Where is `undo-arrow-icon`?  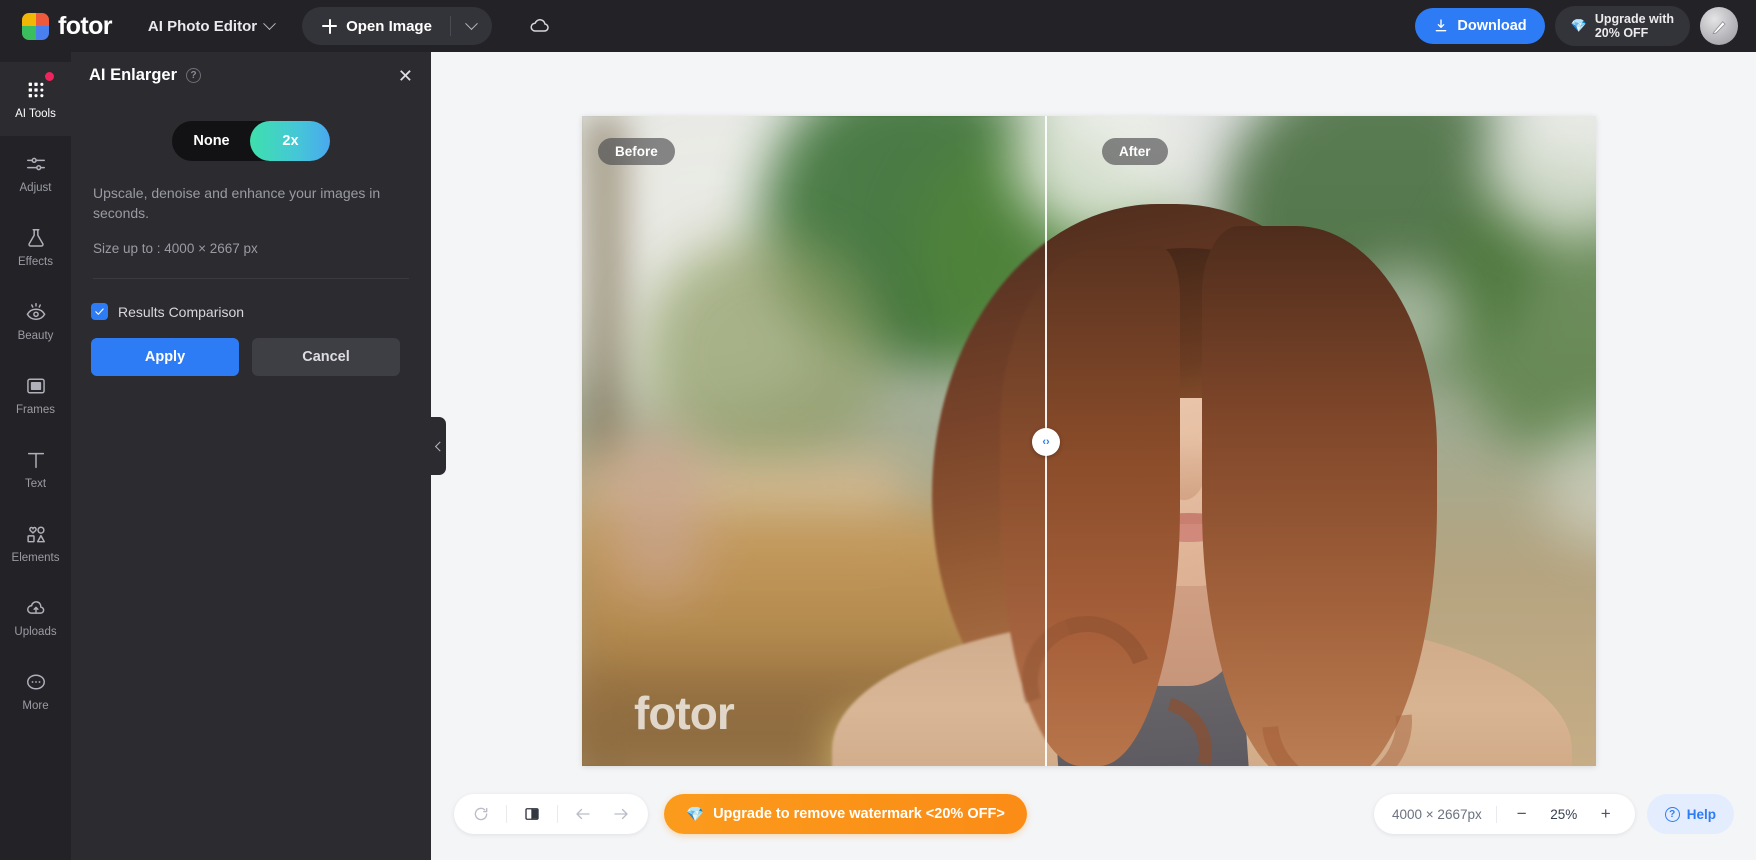
undo-arrow-icon is located at coordinates (583, 814).